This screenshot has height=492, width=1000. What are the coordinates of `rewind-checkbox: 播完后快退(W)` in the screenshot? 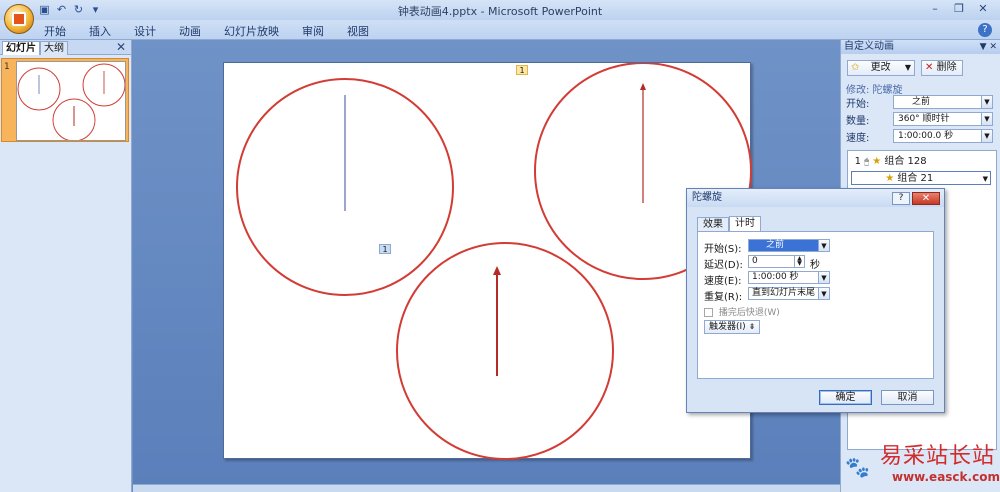 It's located at (742, 311).